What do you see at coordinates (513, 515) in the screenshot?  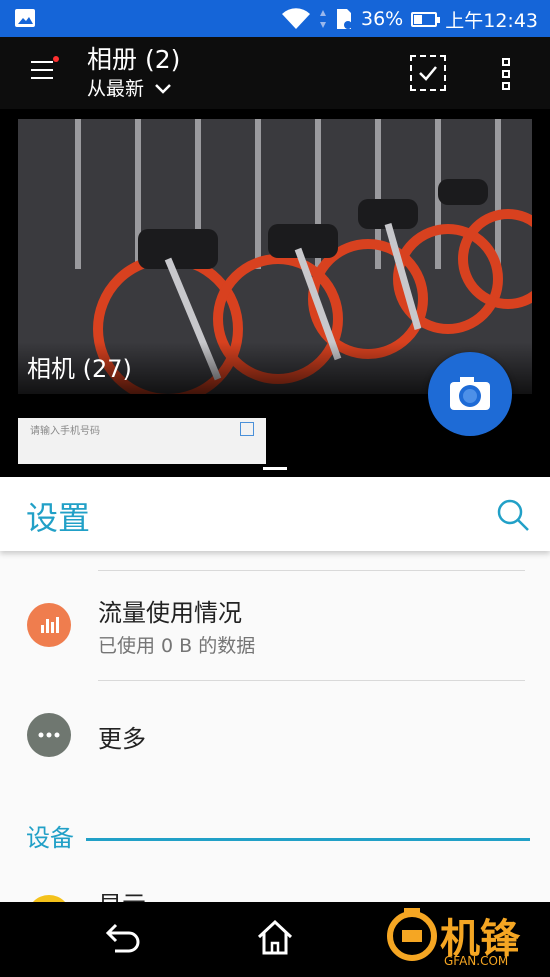 I see `search-icon` at bounding box center [513, 515].